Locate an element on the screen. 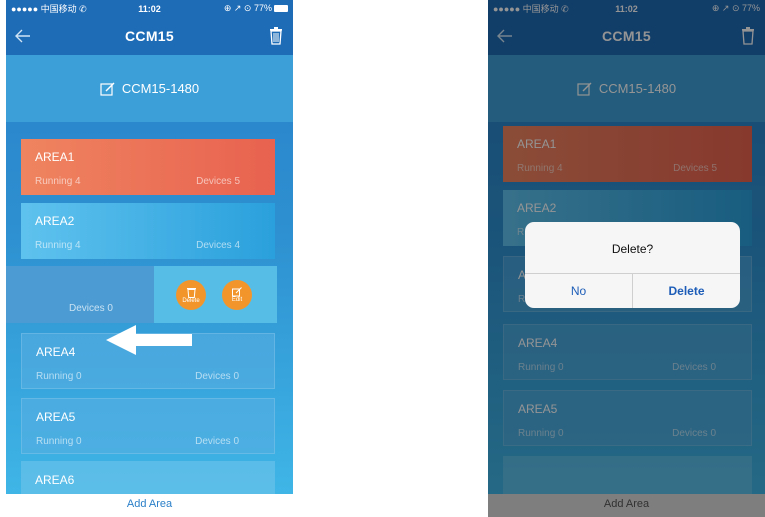  dialog-buttons: No Delete is located at coordinates (632, 291).